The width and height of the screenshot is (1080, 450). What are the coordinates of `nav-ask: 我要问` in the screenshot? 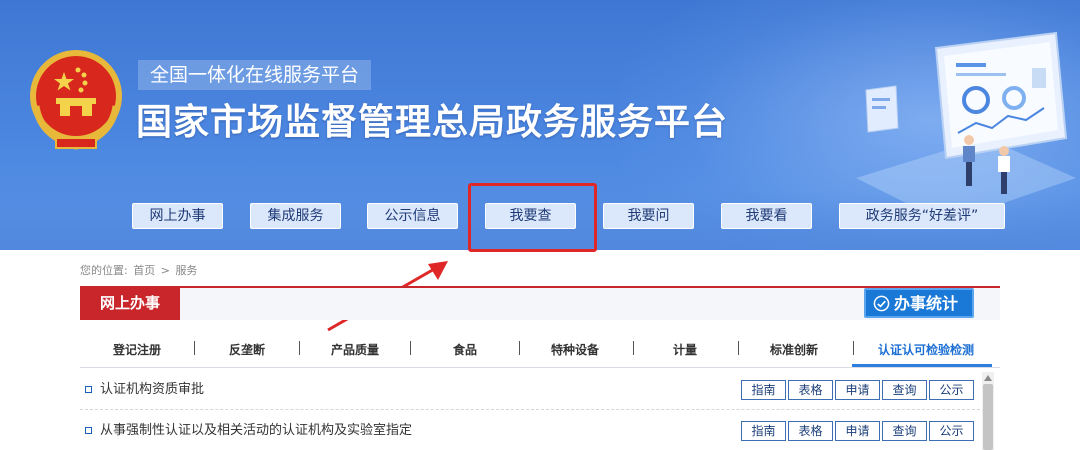 It's located at (648, 216).